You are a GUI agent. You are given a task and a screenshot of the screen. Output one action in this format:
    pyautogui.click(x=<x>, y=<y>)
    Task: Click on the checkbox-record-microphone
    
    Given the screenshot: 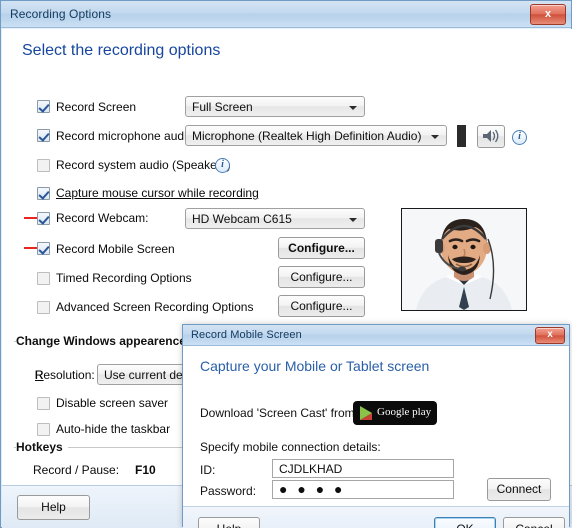 What is the action you would take?
    pyautogui.click(x=43, y=135)
    